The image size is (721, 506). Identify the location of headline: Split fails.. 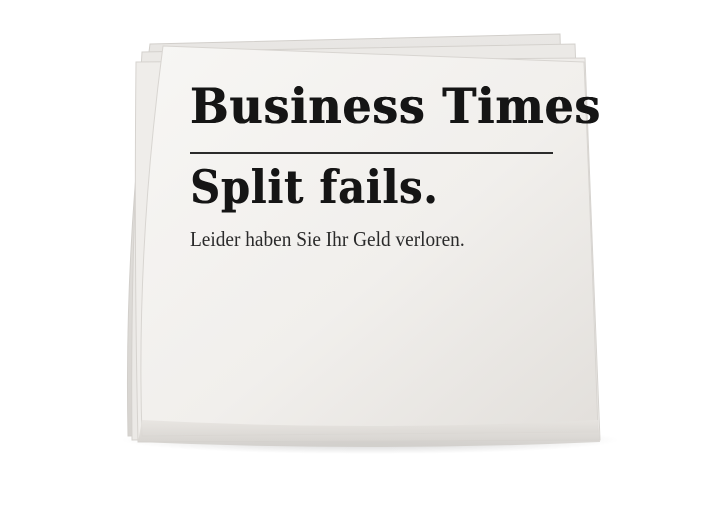
(314, 187).